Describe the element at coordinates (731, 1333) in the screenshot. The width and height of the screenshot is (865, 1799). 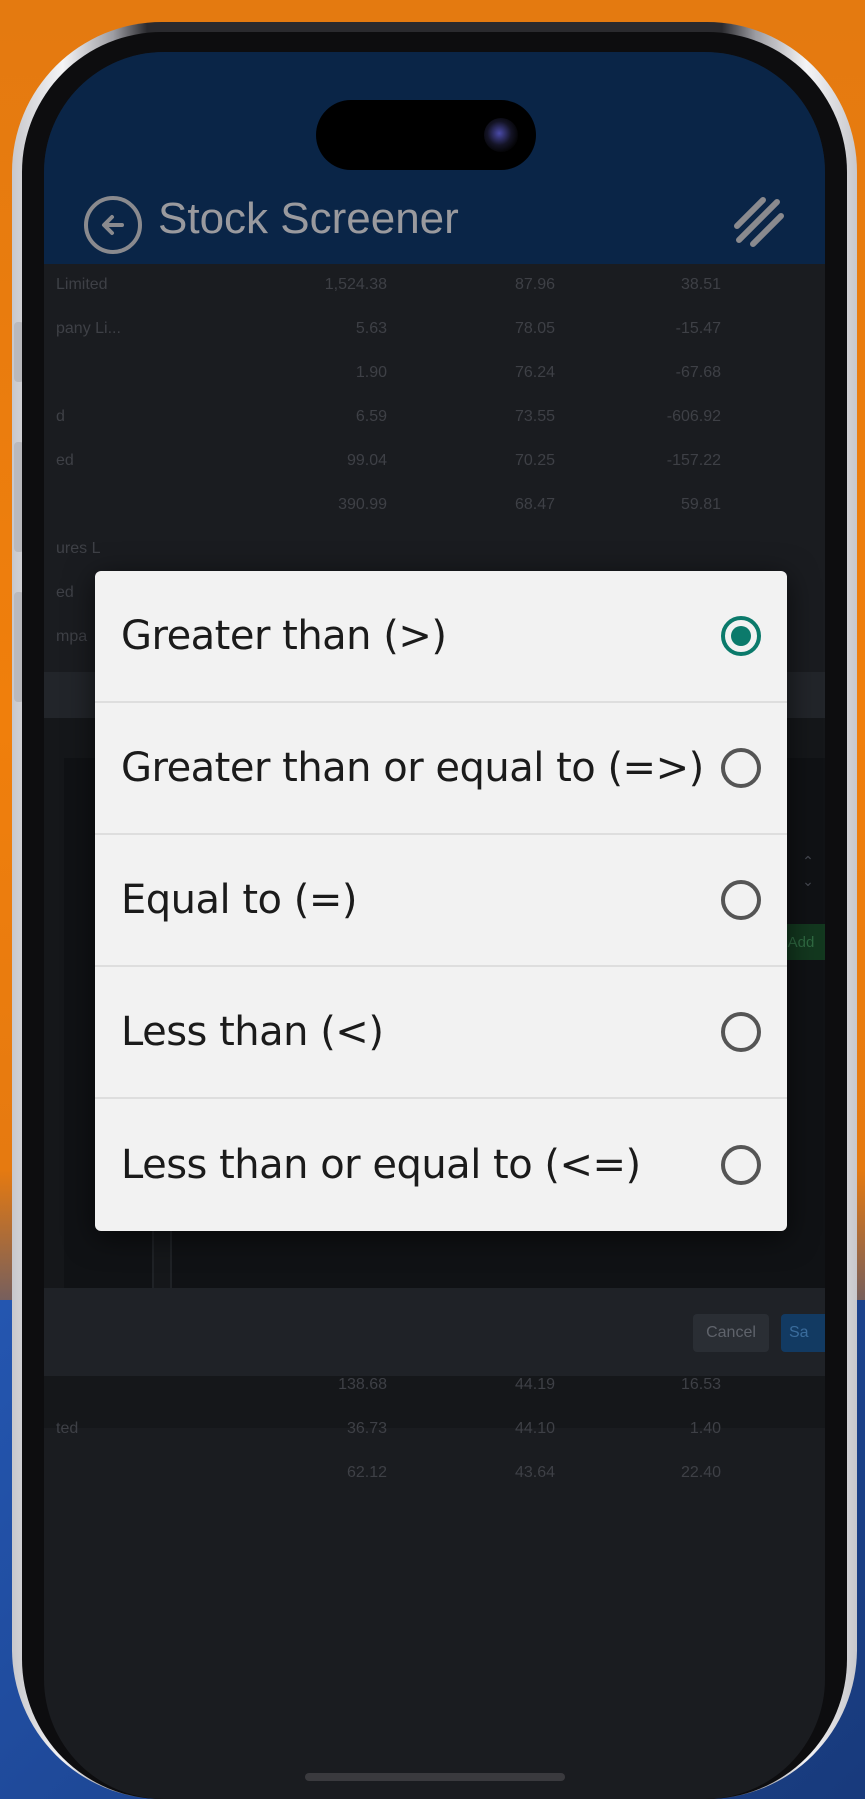
I see `cancel-button: Cancel` at that location.